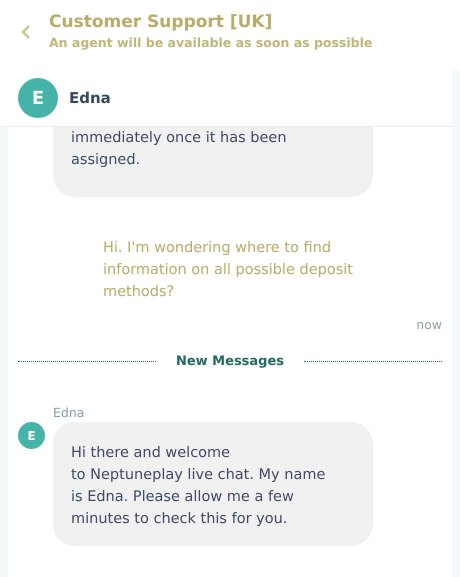 This screenshot has width=460, height=577. Describe the element at coordinates (69, 412) in the screenshot. I see `sender-name: Edna` at that location.